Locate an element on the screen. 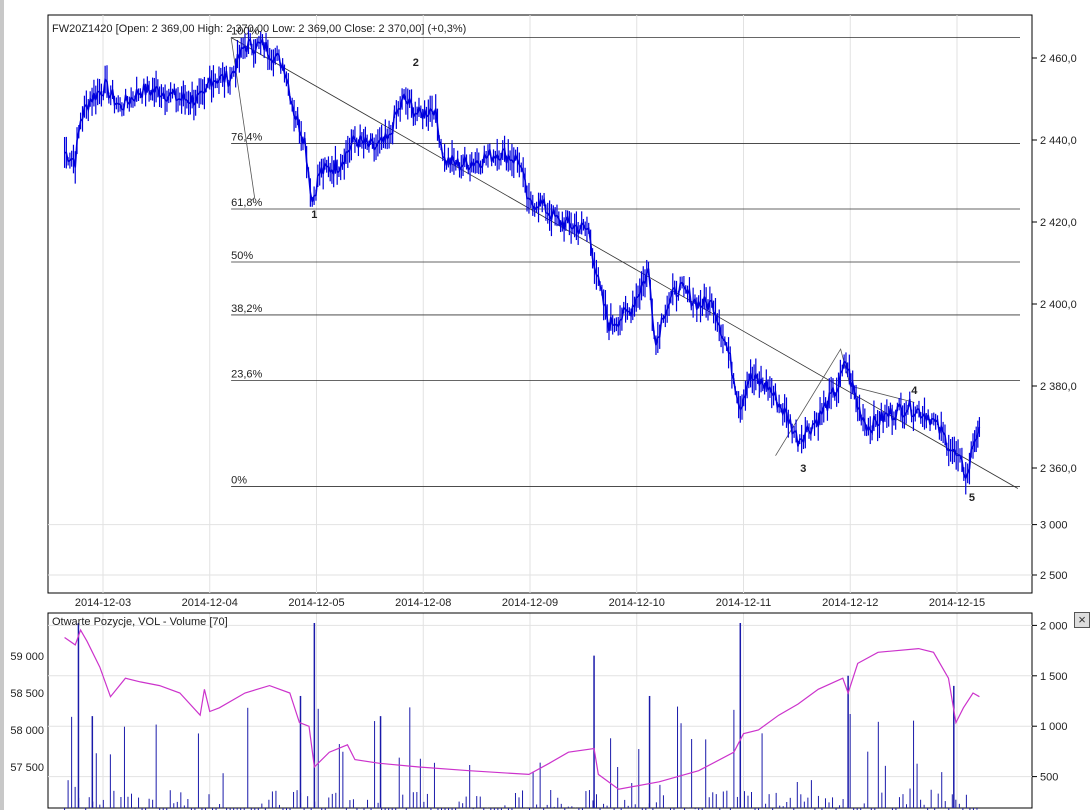 The width and height of the screenshot is (1090, 810). volume-chart-title: Otwarte Pozycje, VOL - Volume [70] is located at coordinates (140, 622).